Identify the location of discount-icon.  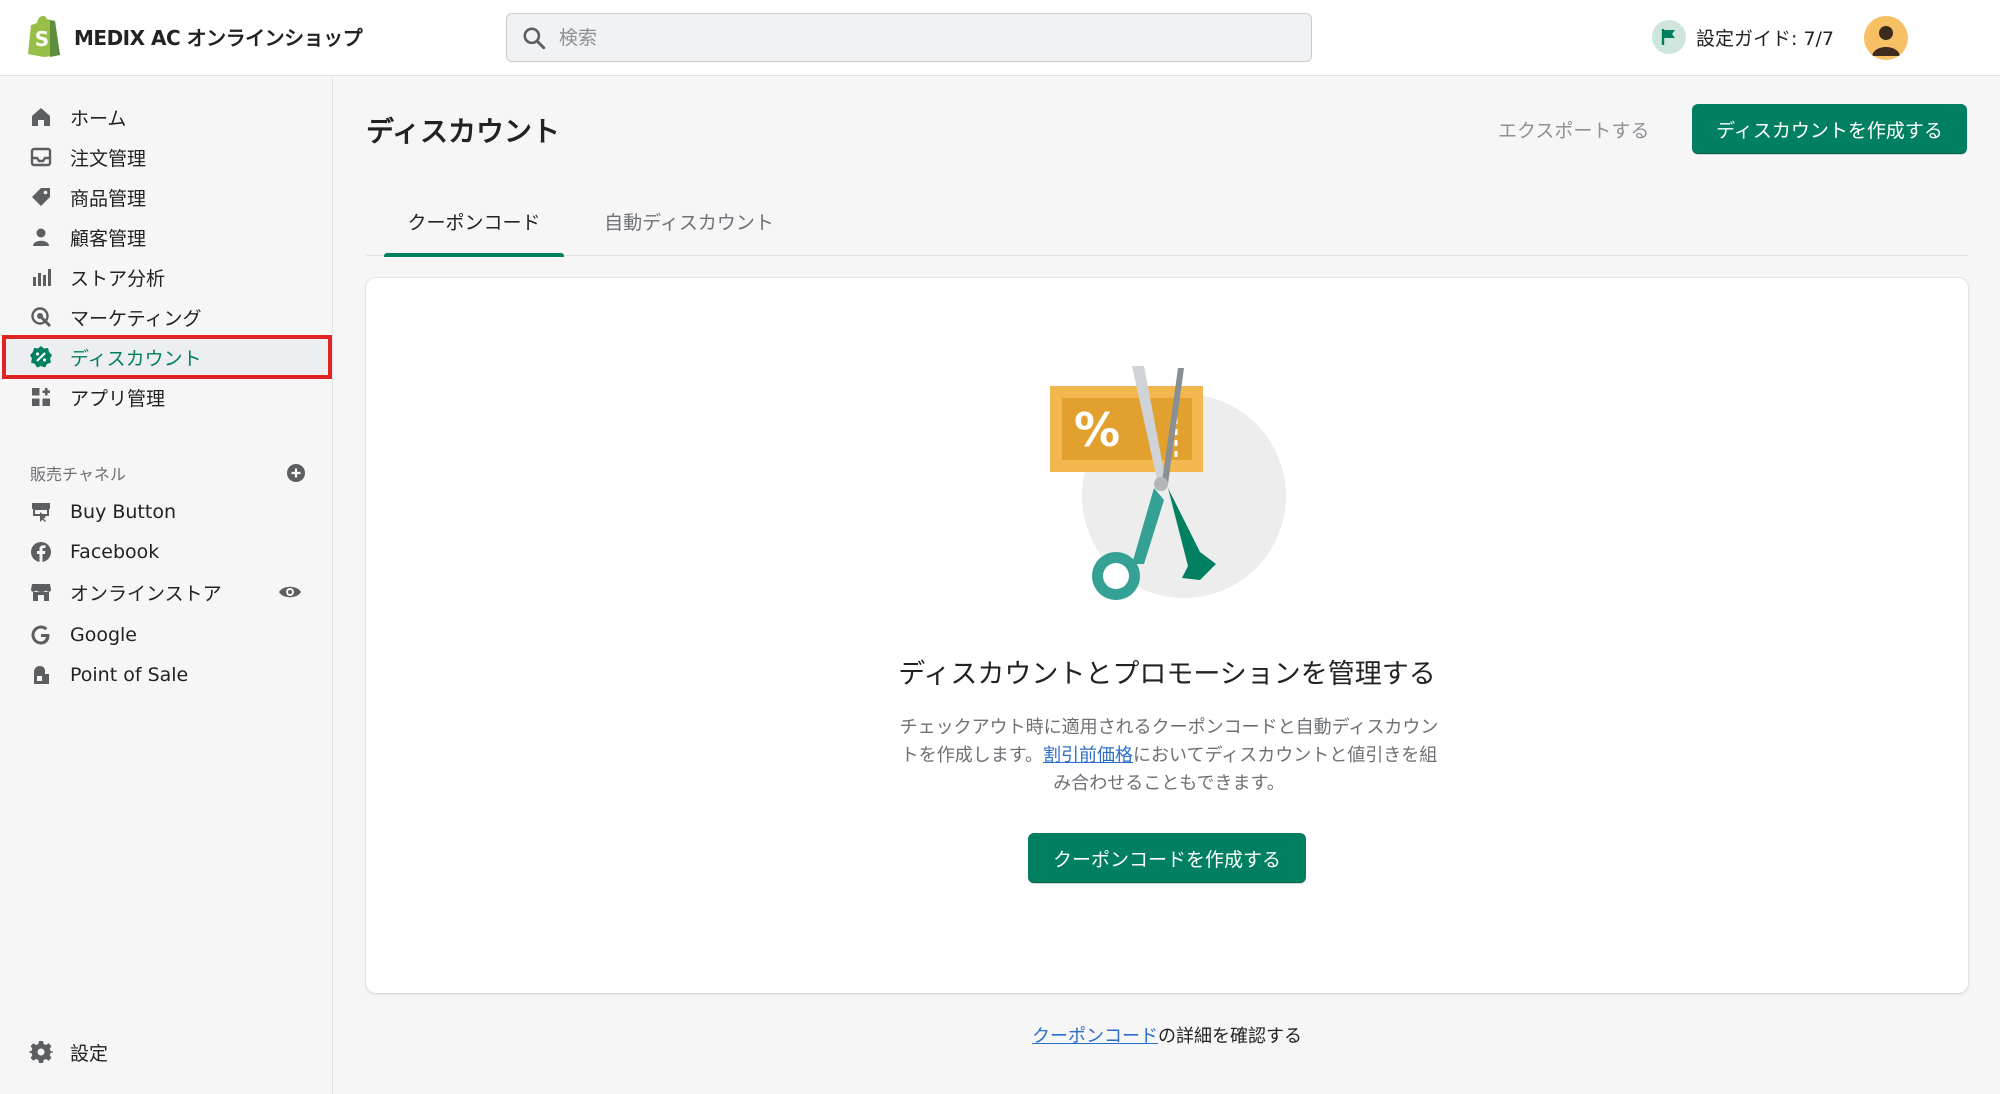
(41, 357).